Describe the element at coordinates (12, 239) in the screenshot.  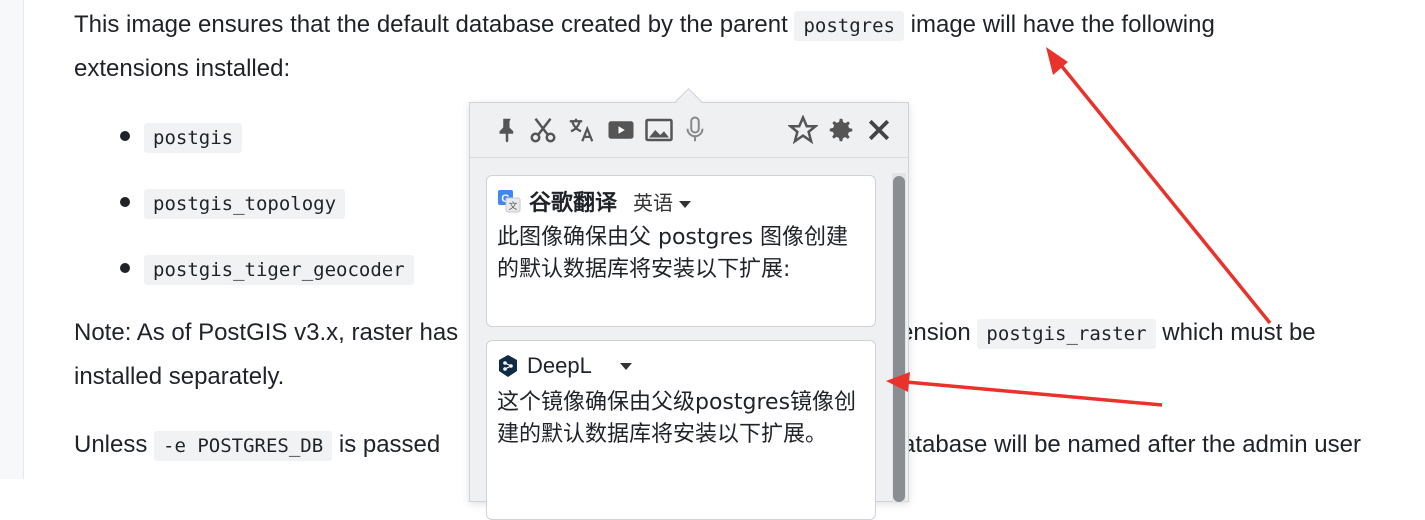
I see `left-gutter` at that location.